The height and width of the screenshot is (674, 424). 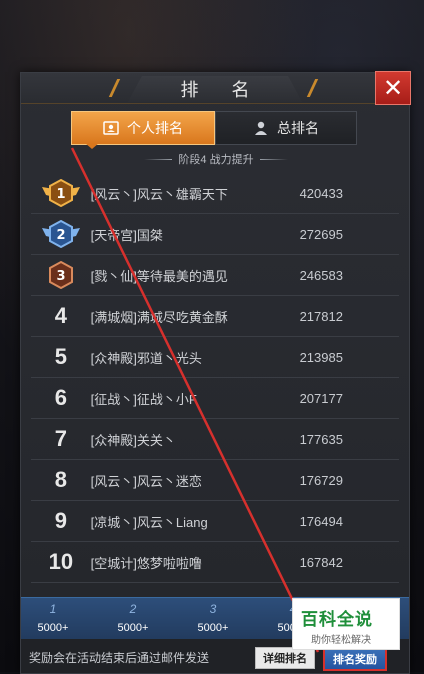 I want to click on watermark-title: 百科全说, so click(x=337, y=619).